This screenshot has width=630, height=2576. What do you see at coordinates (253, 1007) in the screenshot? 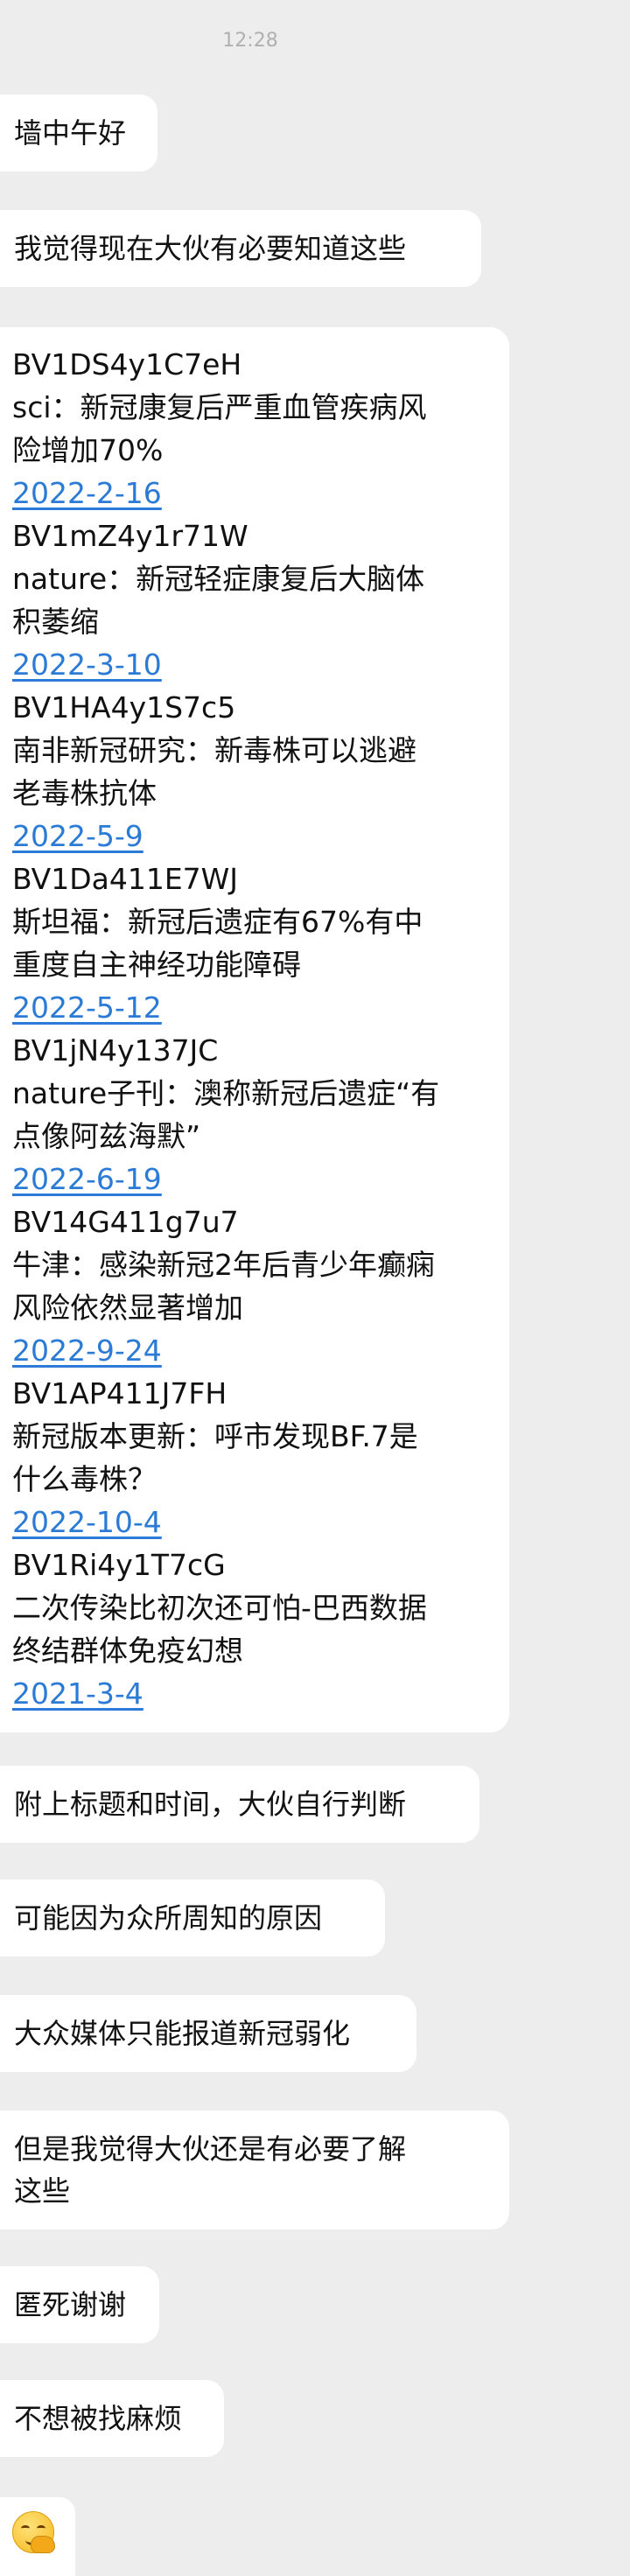
I see `date-link: 2022-5-12` at bounding box center [253, 1007].